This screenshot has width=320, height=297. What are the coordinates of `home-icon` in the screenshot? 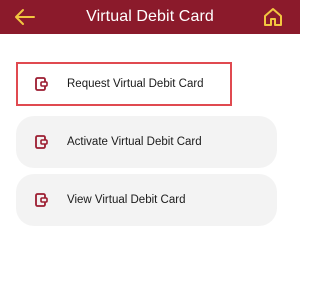 It's located at (273, 17).